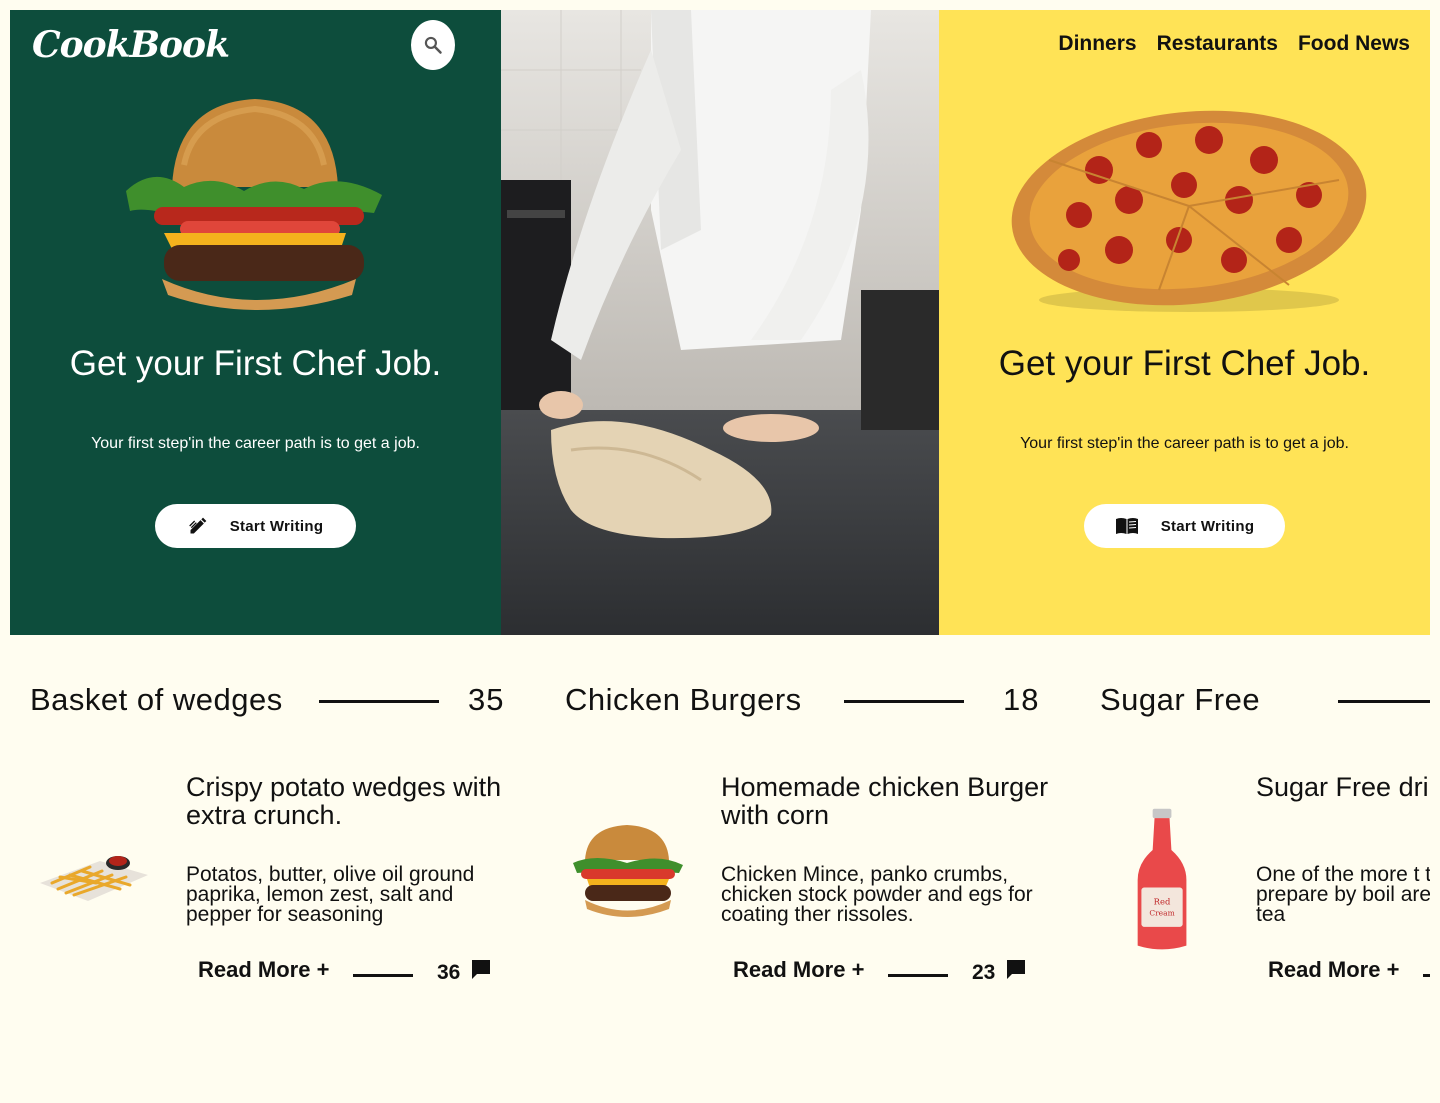 This screenshot has width=1440, height=1103. What do you see at coordinates (1207, 526) in the screenshot?
I see `start-writing-label-right: Start Writing` at bounding box center [1207, 526].